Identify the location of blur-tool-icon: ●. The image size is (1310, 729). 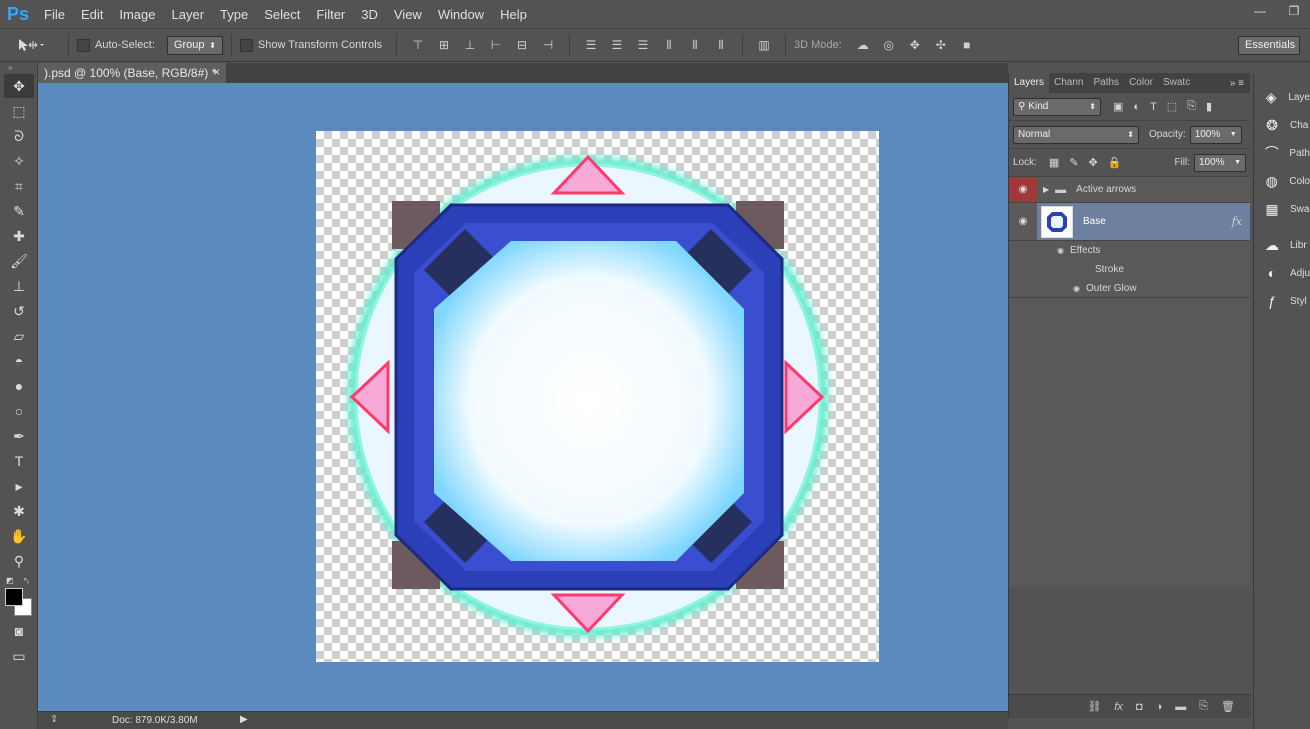
(19, 386).